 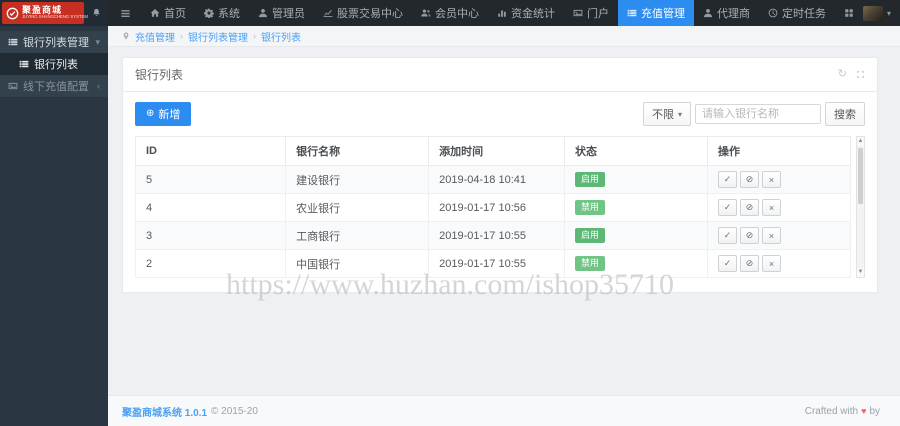 I want to click on topnav-item-grid, so click(x=849, y=13).